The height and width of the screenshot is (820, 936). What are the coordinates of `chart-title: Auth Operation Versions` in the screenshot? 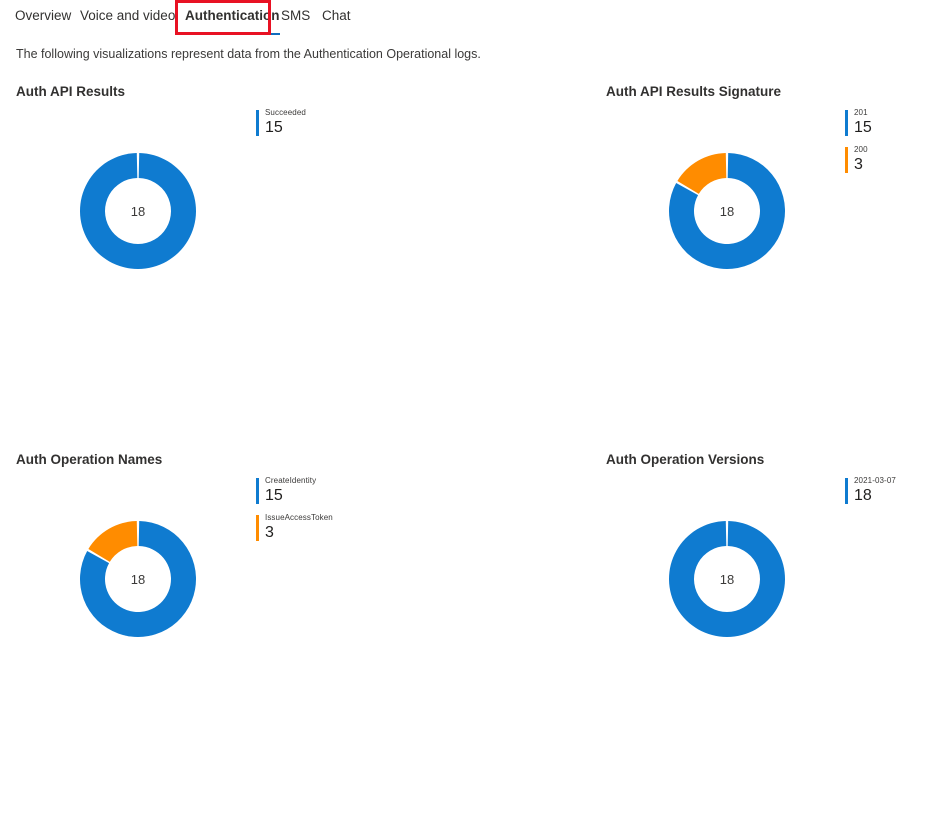 It's located at (685, 459).